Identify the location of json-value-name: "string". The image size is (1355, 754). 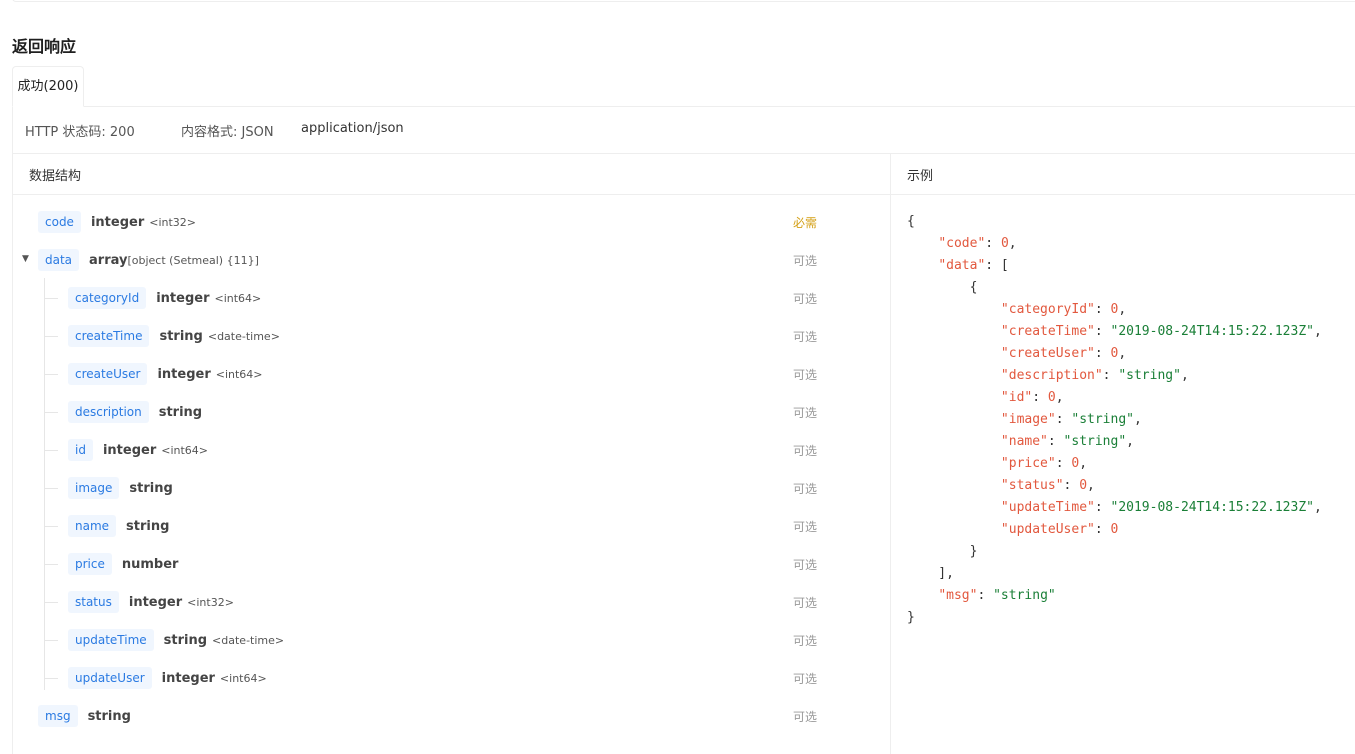
(1095, 441).